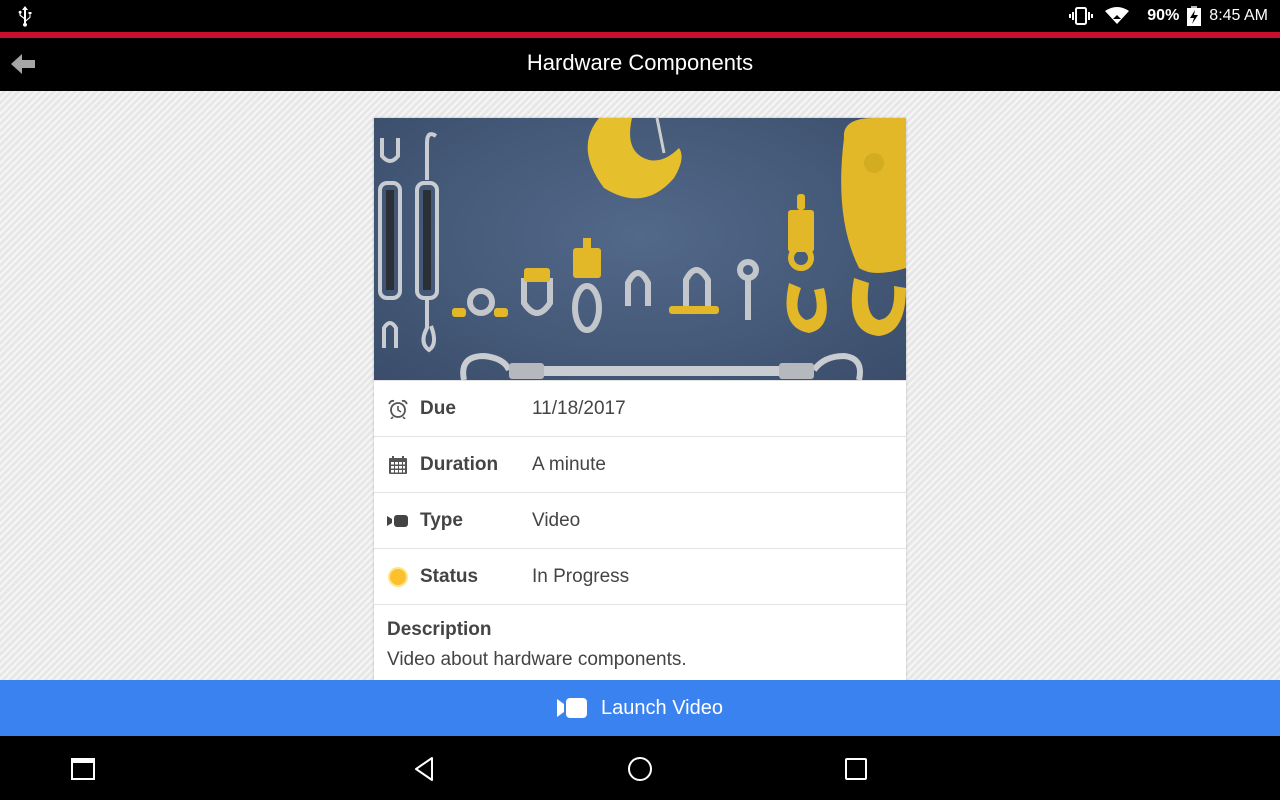  I want to click on status-dot-icon, so click(398, 577).